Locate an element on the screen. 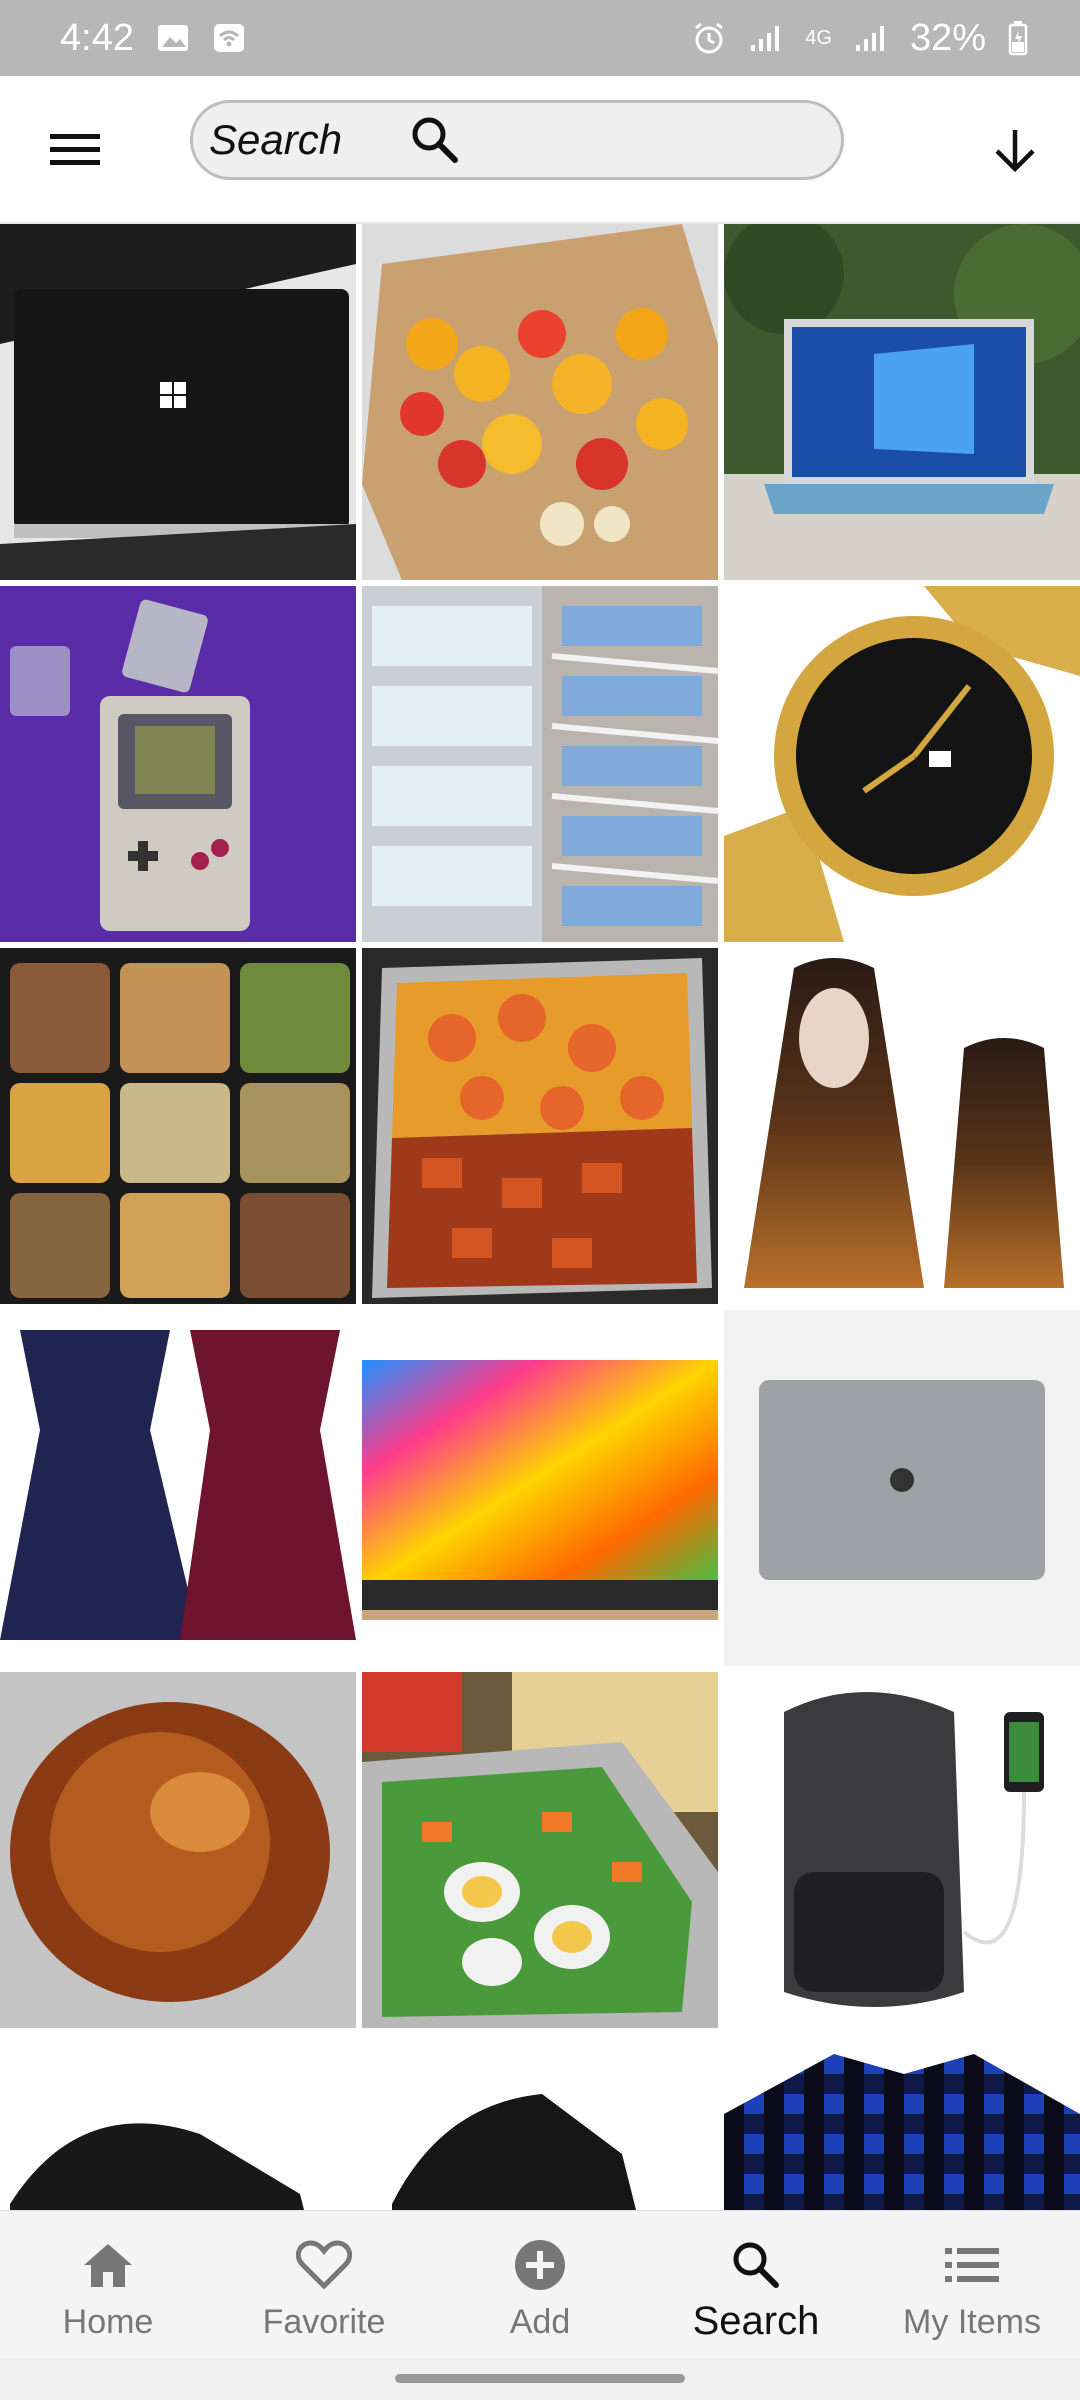  battery-percent: 32% is located at coordinates (947, 37).